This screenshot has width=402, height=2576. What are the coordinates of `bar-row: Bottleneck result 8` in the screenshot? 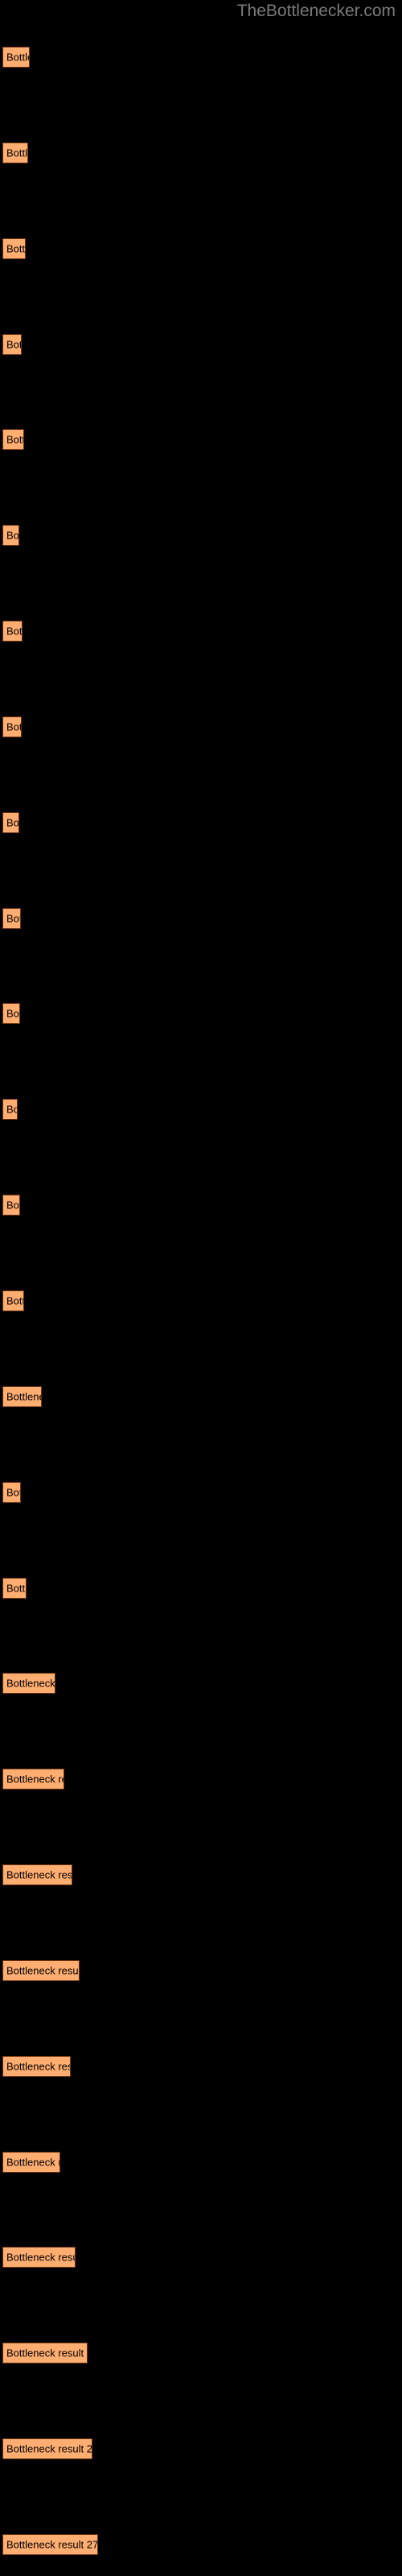 It's located at (201, 726).